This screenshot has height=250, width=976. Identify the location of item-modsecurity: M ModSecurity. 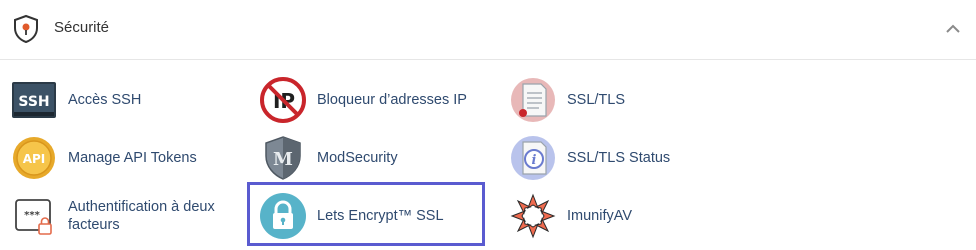
(328, 158).